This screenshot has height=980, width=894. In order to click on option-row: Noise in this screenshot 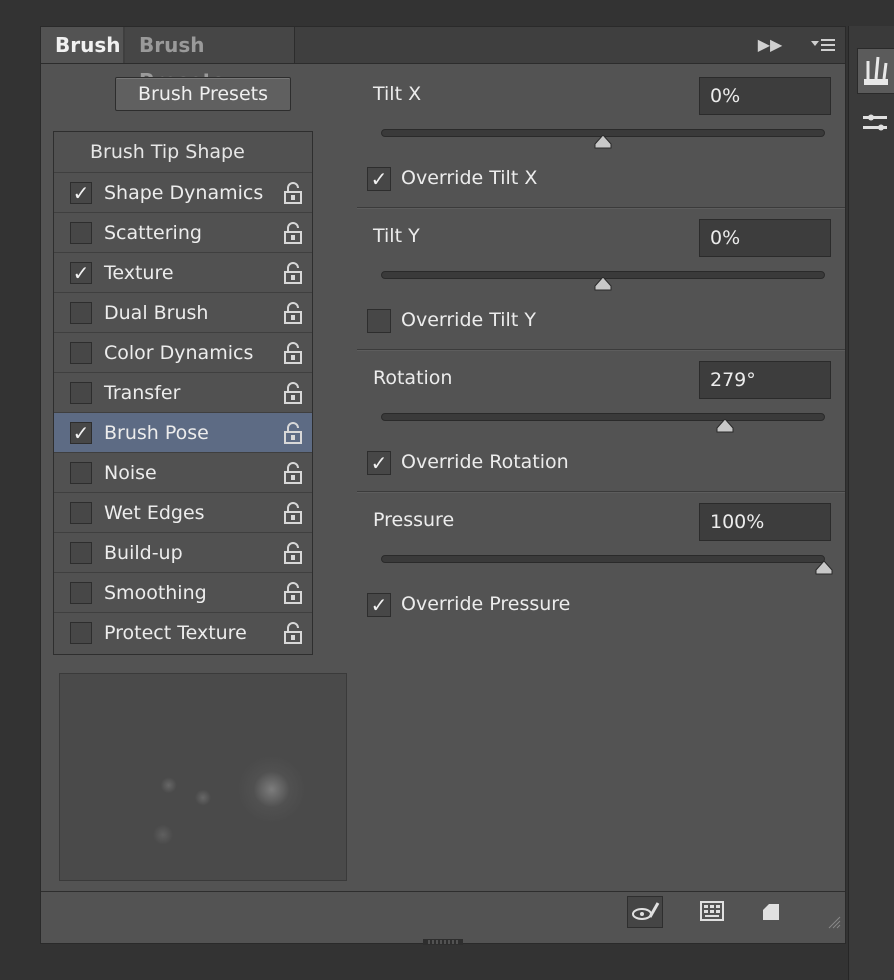, I will do `click(183, 472)`.